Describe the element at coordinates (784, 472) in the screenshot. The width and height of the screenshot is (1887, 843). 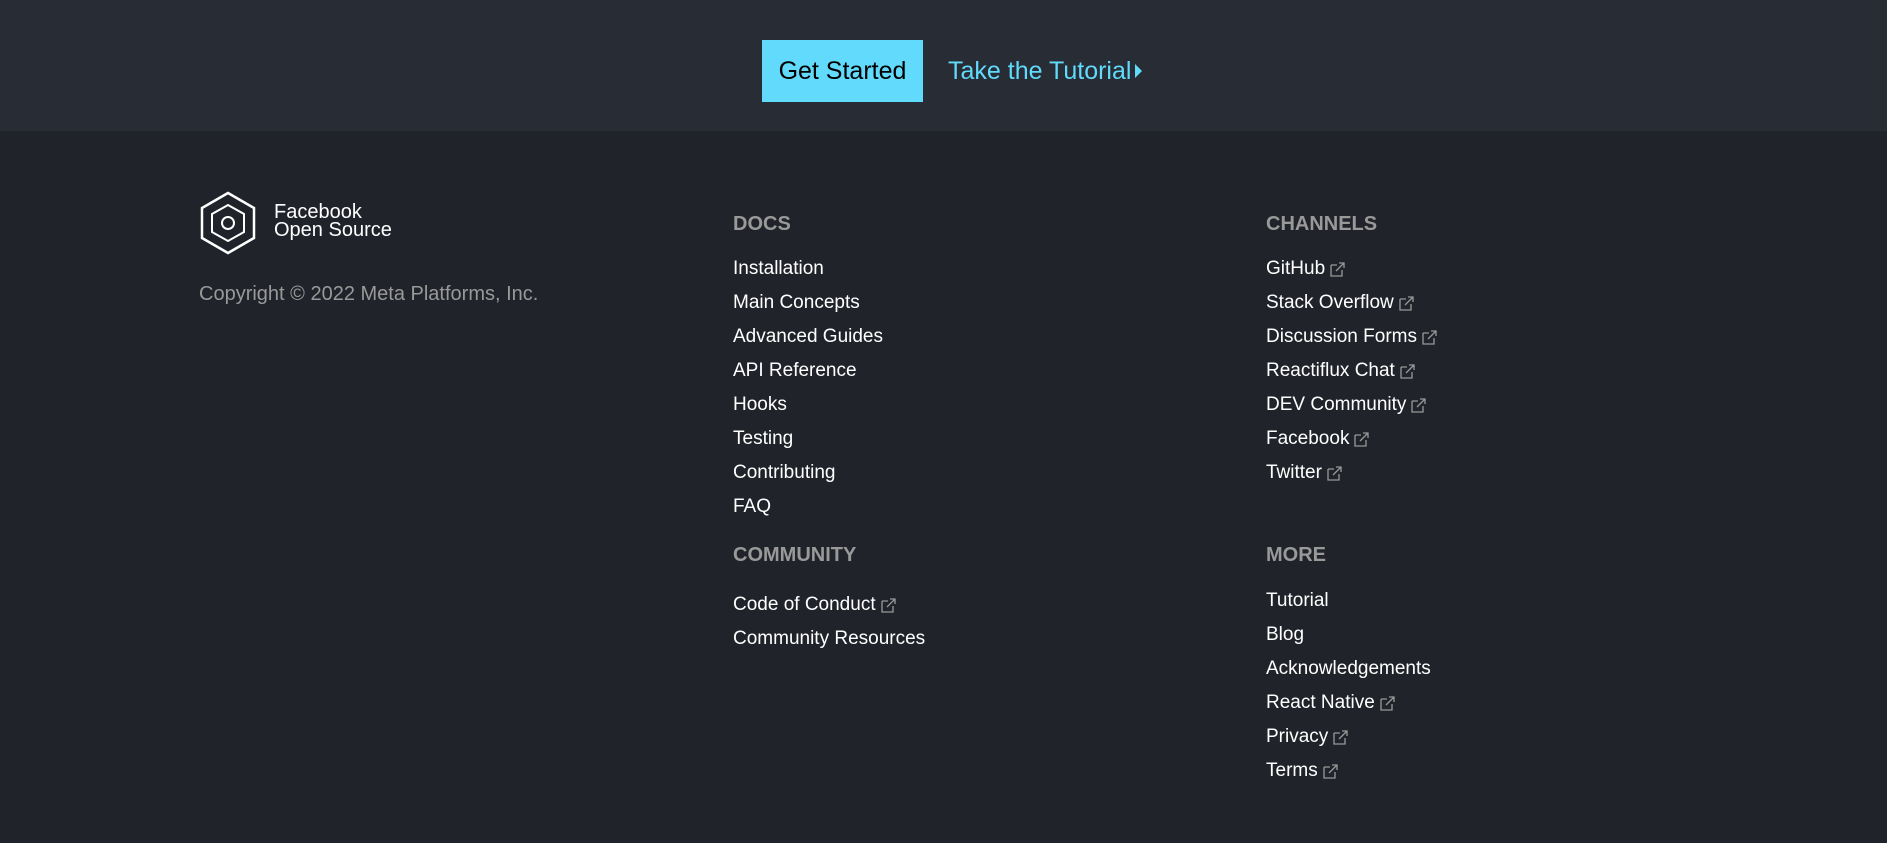
I see `docs-item-label: Contributing` at that location.